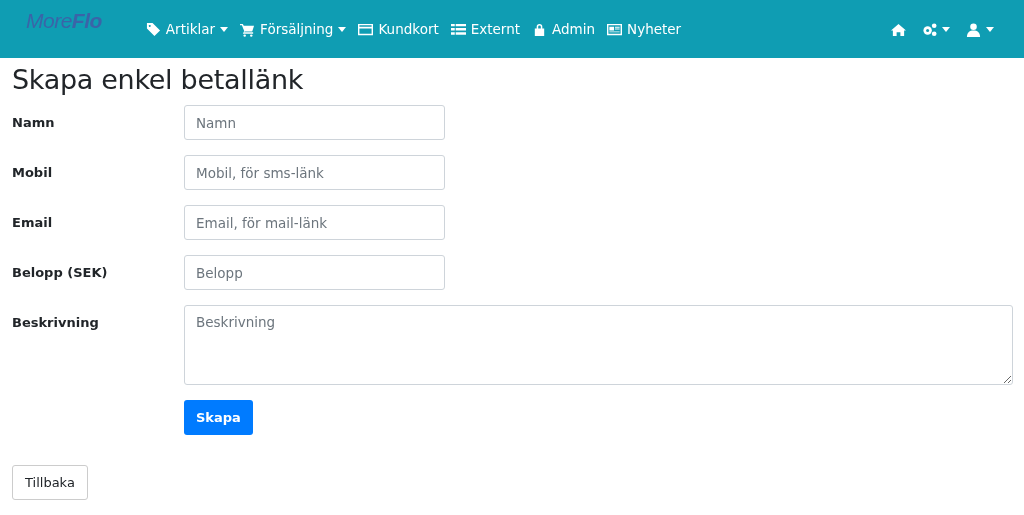  I want to click on user-menu, so click(980, 29).